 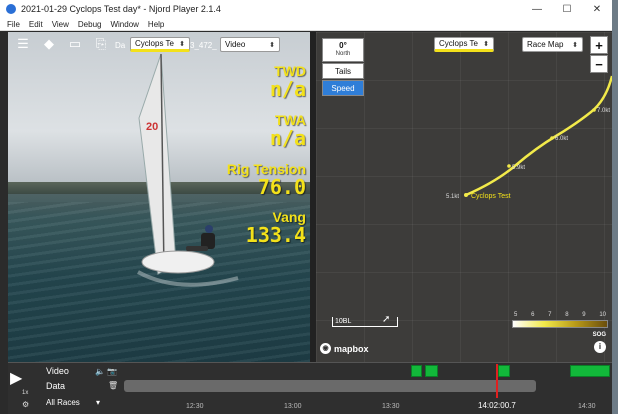 I want to click on mapbox-logo-icon: ◉, so click(x=325, y=348).